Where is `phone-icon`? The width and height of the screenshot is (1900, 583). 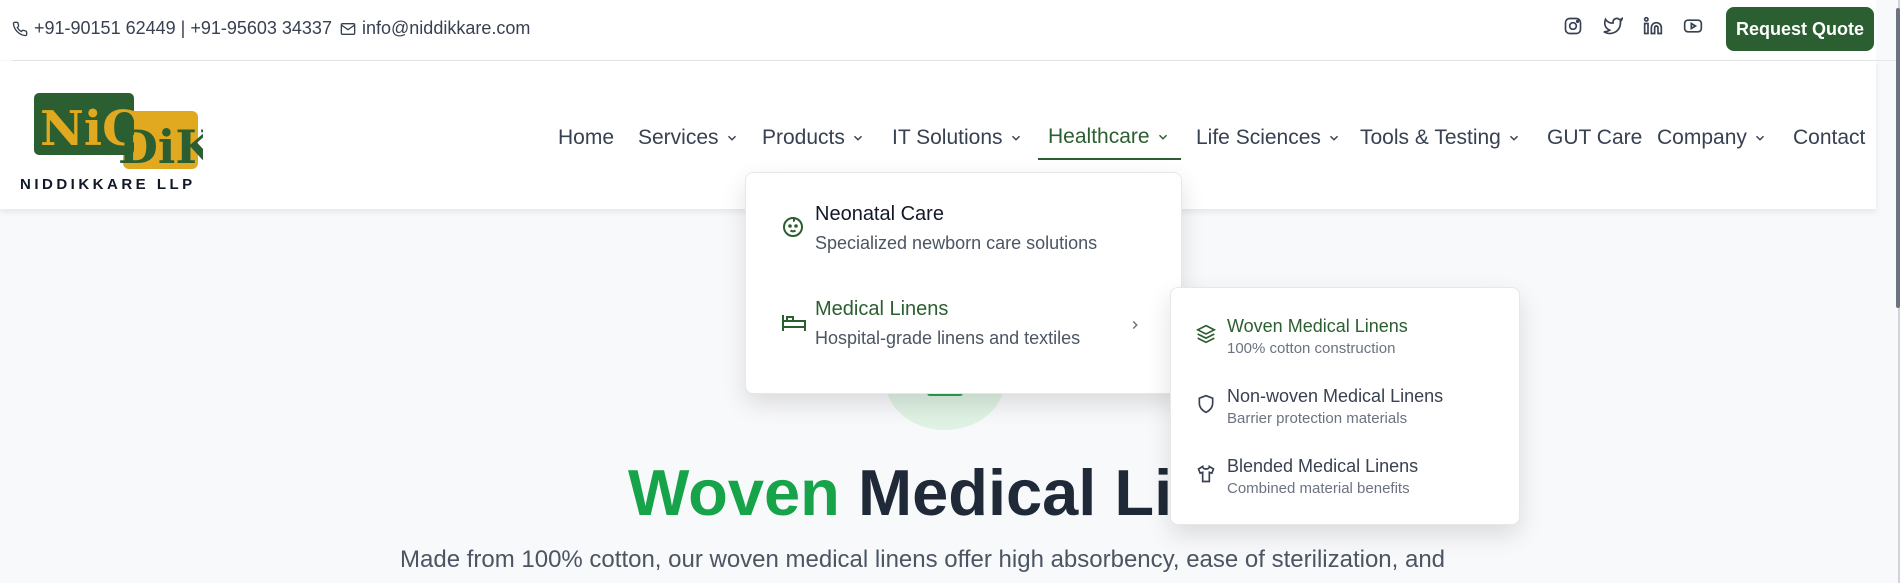
phone-icon is located at coordinates (20, 28).